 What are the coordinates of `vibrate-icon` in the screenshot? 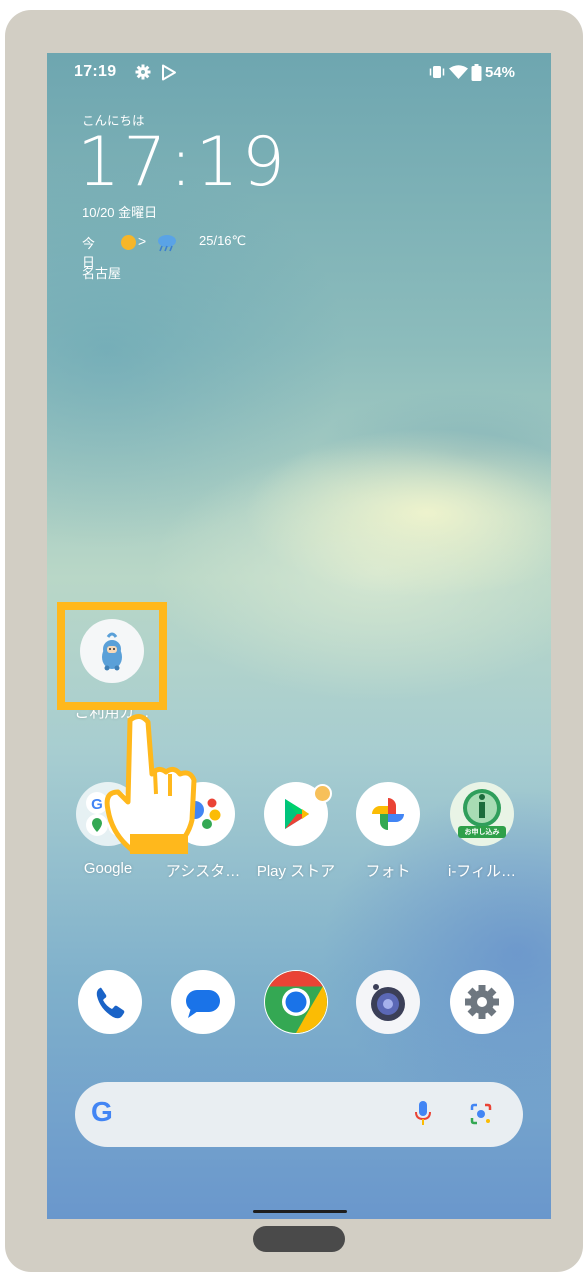 It's located at (437, 72).